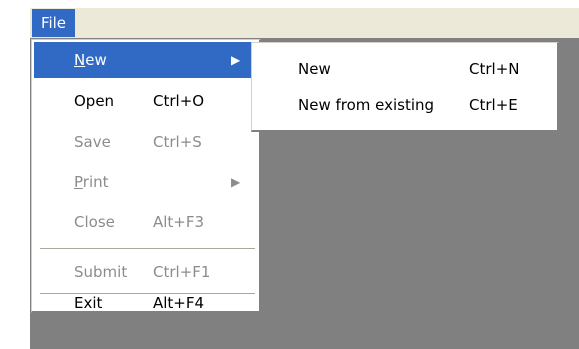  Describe the element at coordinates (146, 305) in the screenshot. I see `menu-item-exit: Exit Alt+F4` at that location.